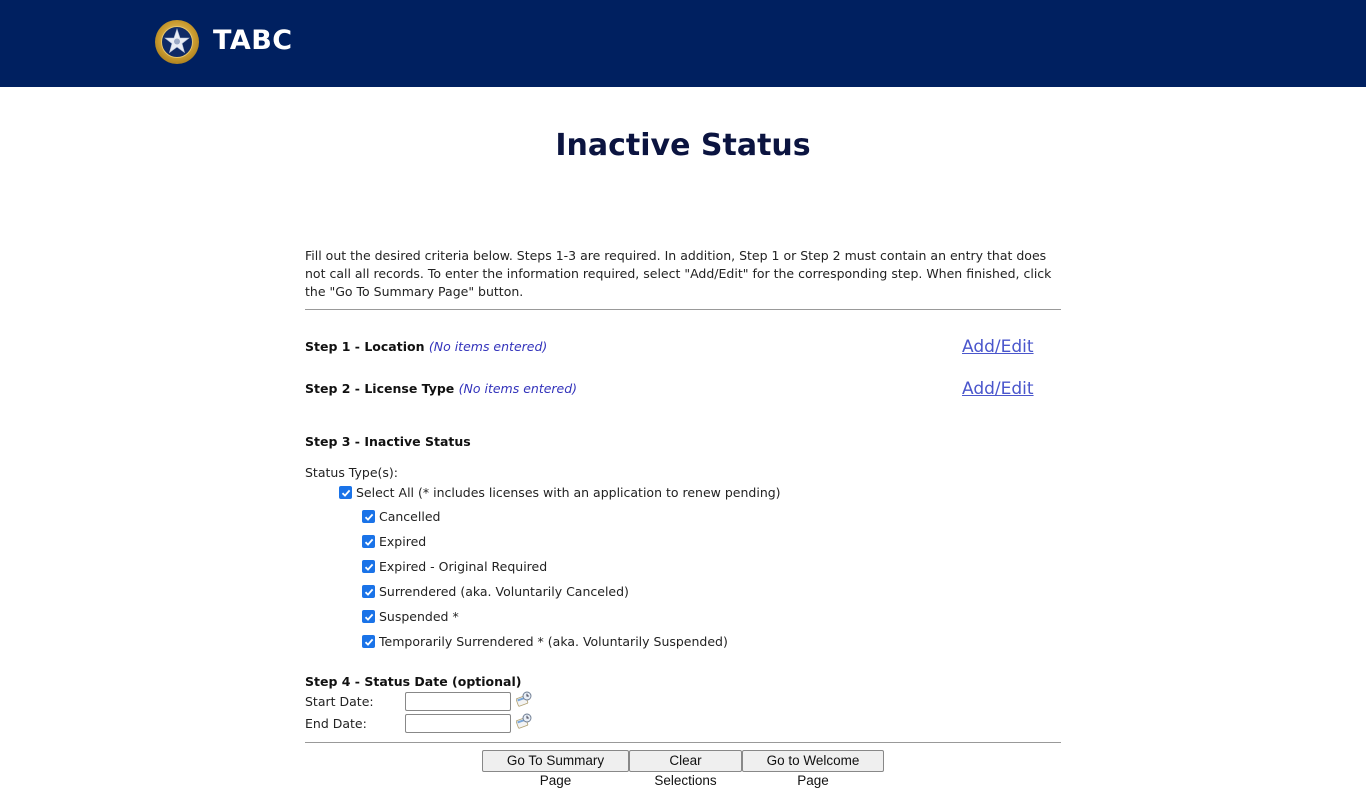 The height and width of the screenshot is (791, 1366). I want to click on step2-add-edit-link: Add/Edit, so click(998, 389).